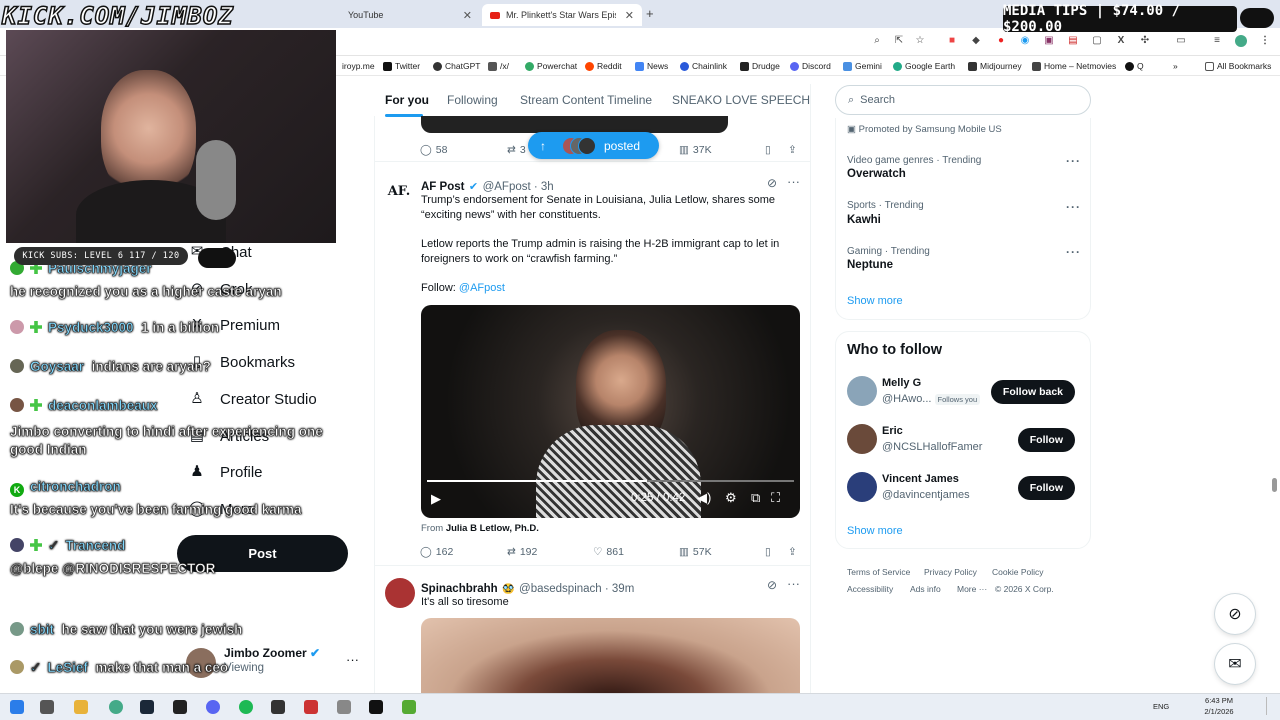  I want to click on extension-icon: ◉, so click(1025, 41).